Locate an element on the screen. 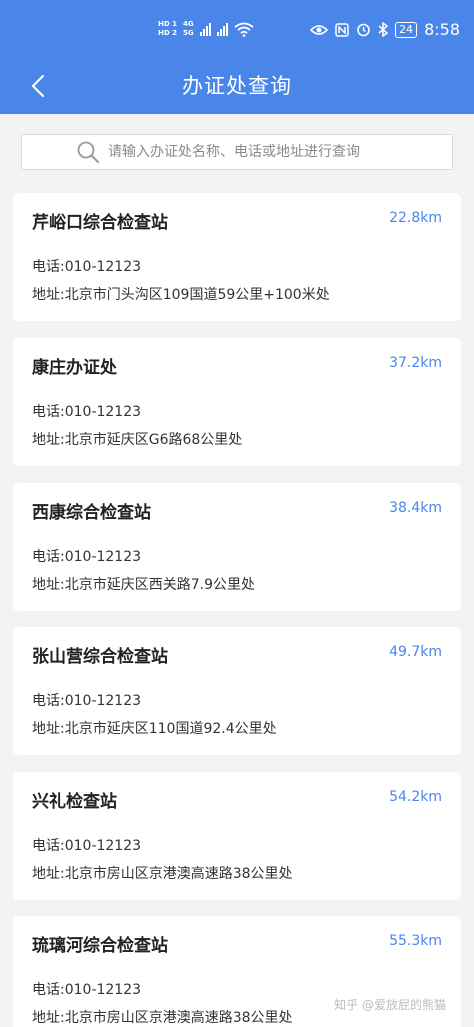 Image resolution: width=474 pixels, height=1027 pixels. search-icon is located at coordinates (88, 152).